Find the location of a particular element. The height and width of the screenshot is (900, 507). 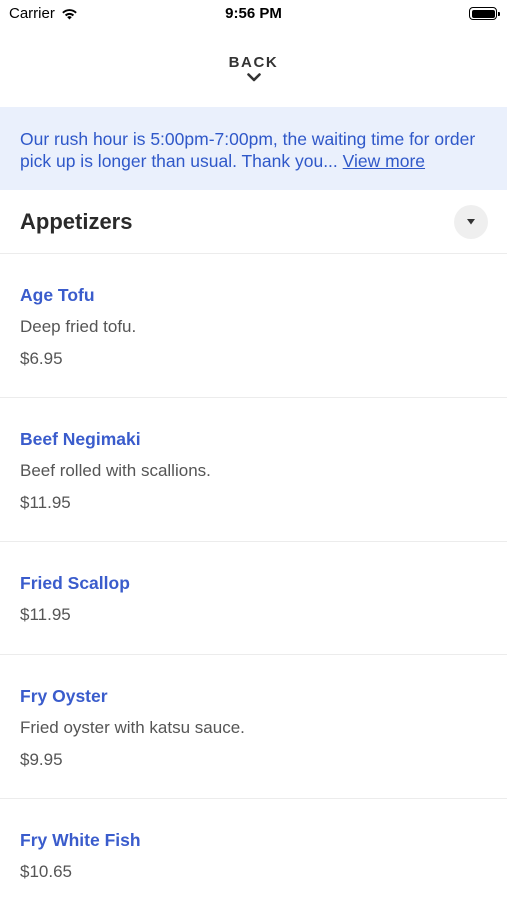

item-price: $6.95 is located at coordinates (41, 358).